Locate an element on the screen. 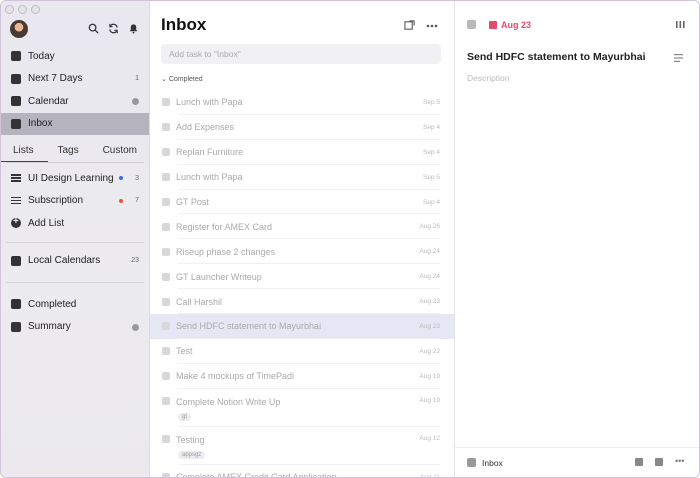 The image size is (700, 478). task-list-selector: Inbox is located at coordinates (492, 463).